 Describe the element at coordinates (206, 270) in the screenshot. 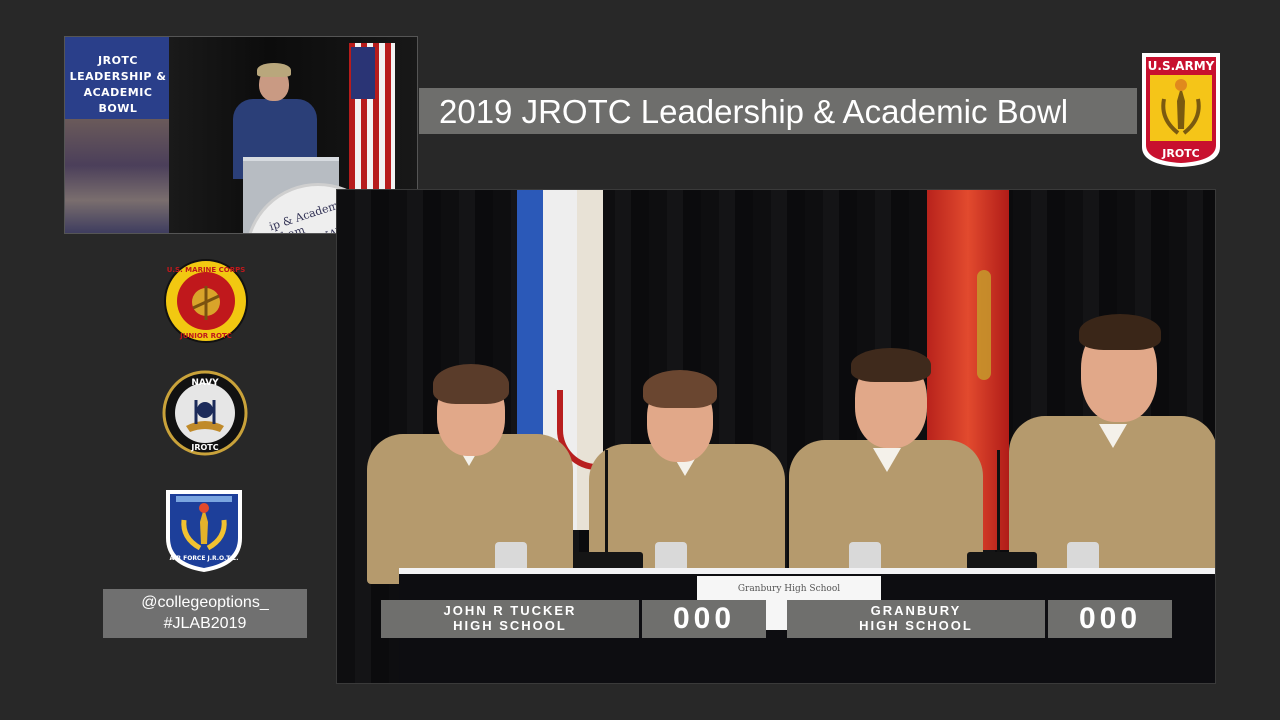

I see `marine-emblem-text: U.S. MARINE CORPS` at that location.